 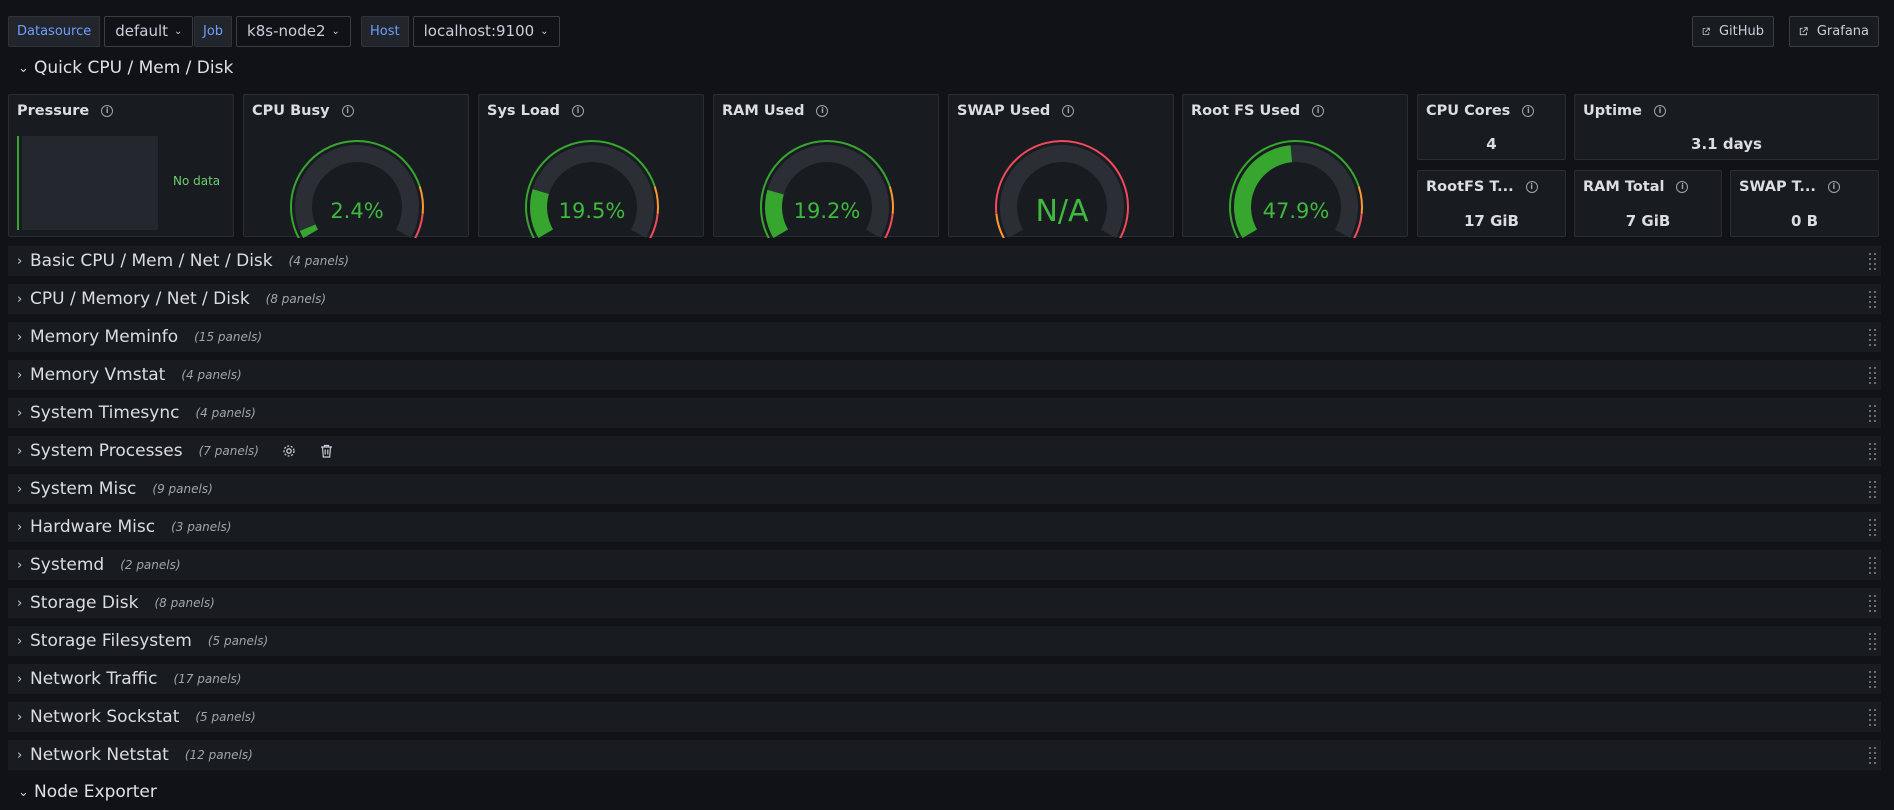 I want to click on panel-swap-used: SWAP Used i N/A, so click(x=1061, y=166).